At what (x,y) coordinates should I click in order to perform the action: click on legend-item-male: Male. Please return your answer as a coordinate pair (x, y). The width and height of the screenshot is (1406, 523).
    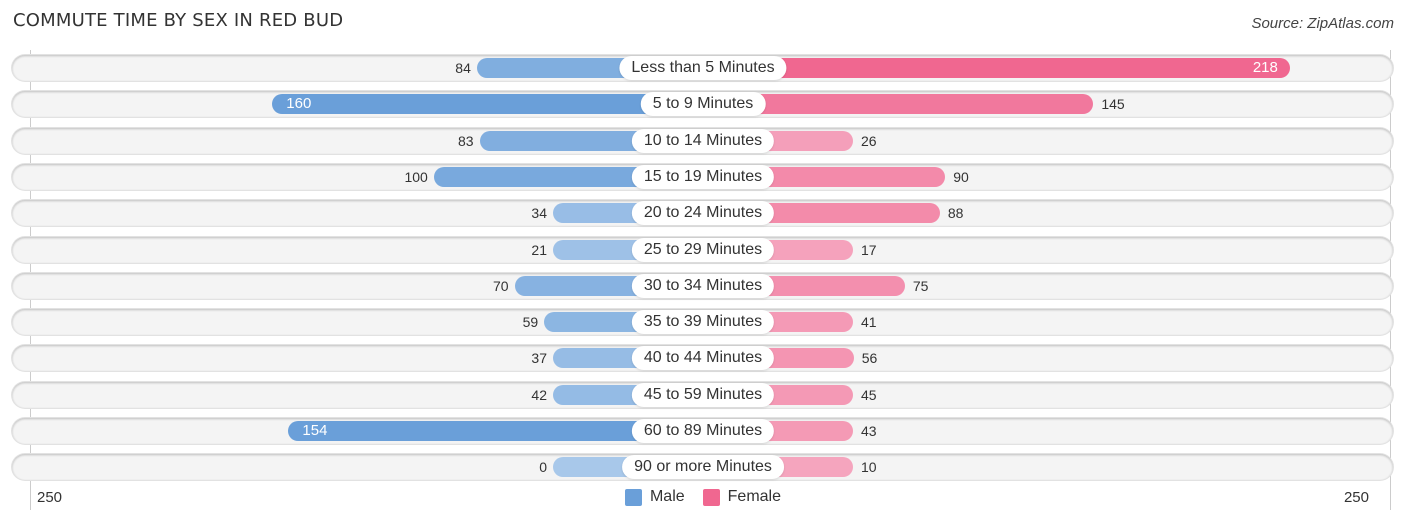
    Looking at the image, I should click on (654, 497).